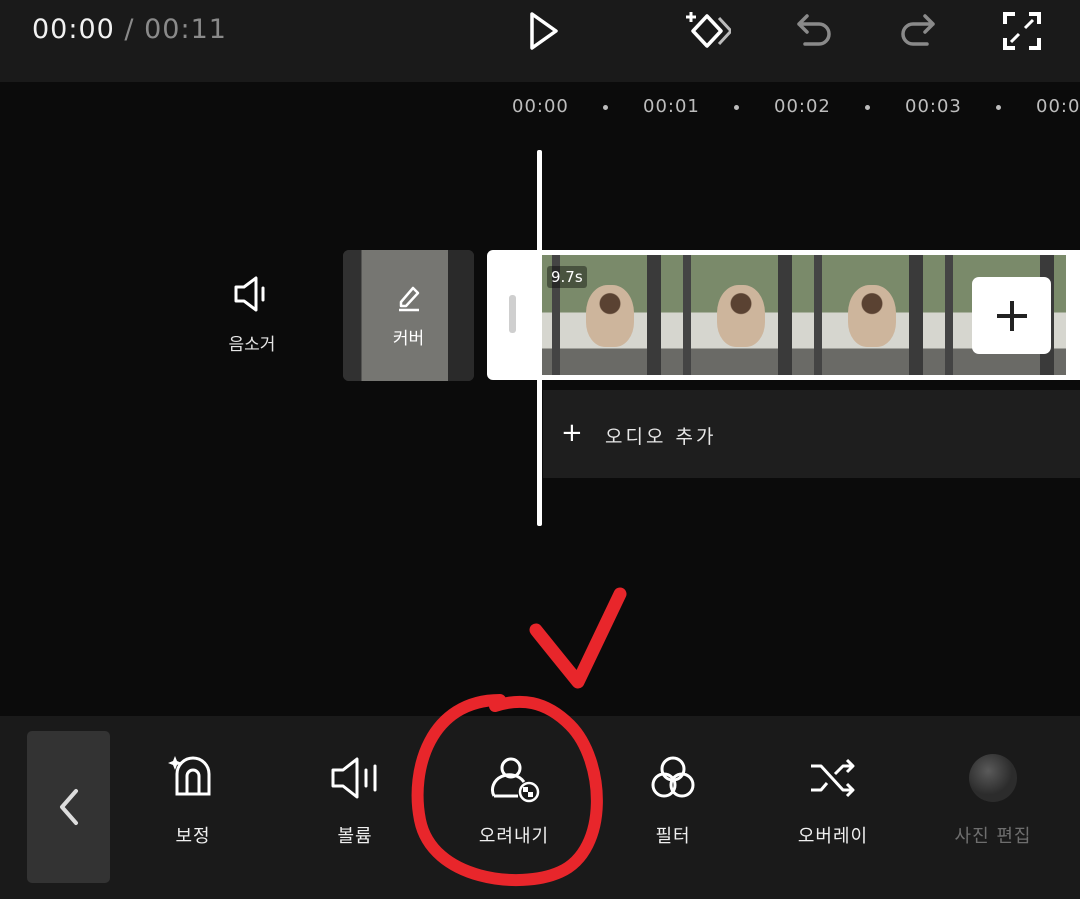 The width and height of the screenshot is (1080, 899). Describe the element at coordinates (512, 314) in the screenshot. I see `clip-trim-handle` at that location.